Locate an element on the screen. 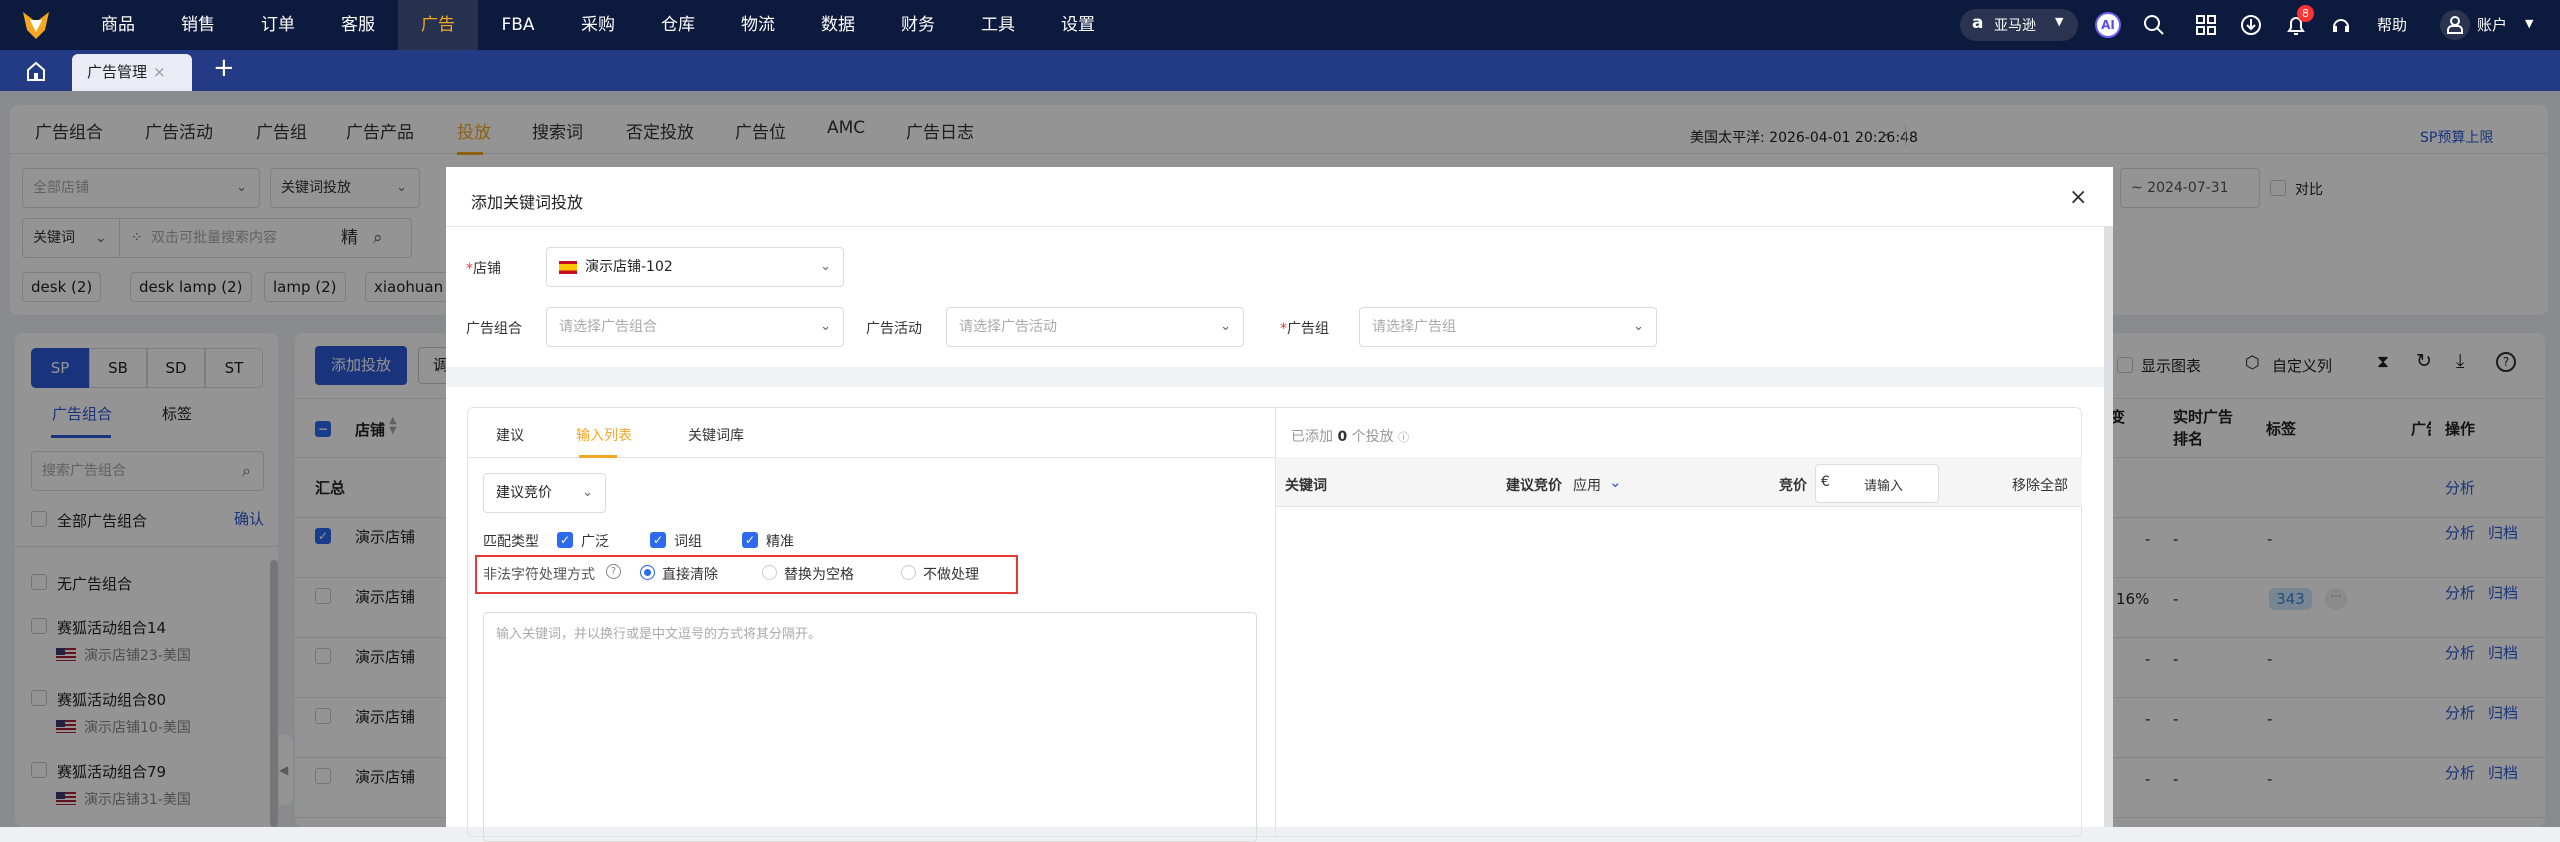 The height and width of the screenshot is (842, 2560). nav-item: 设置 is located at coordinates (1078, 25).